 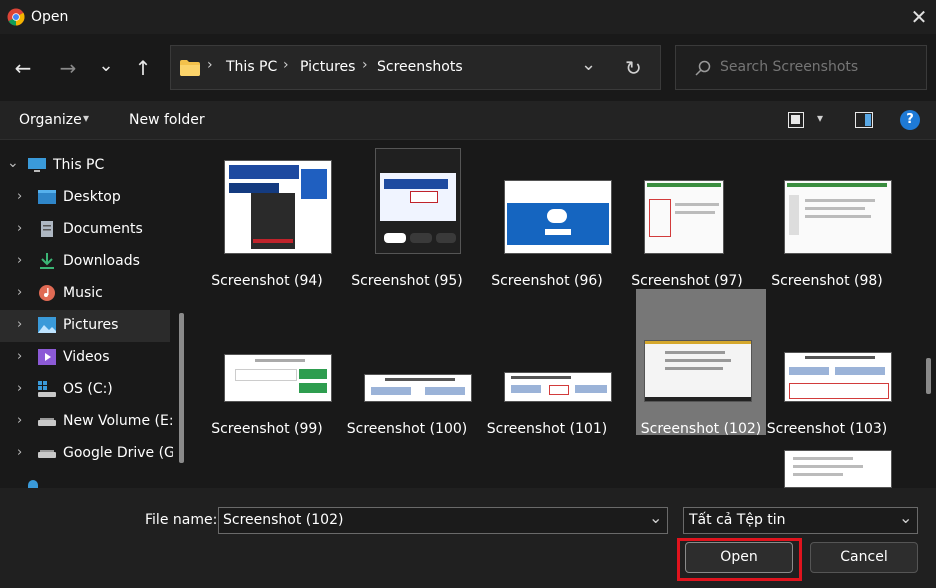 I want to click on sidebar-item-label: OS (C:), so click(x=88, y=389).